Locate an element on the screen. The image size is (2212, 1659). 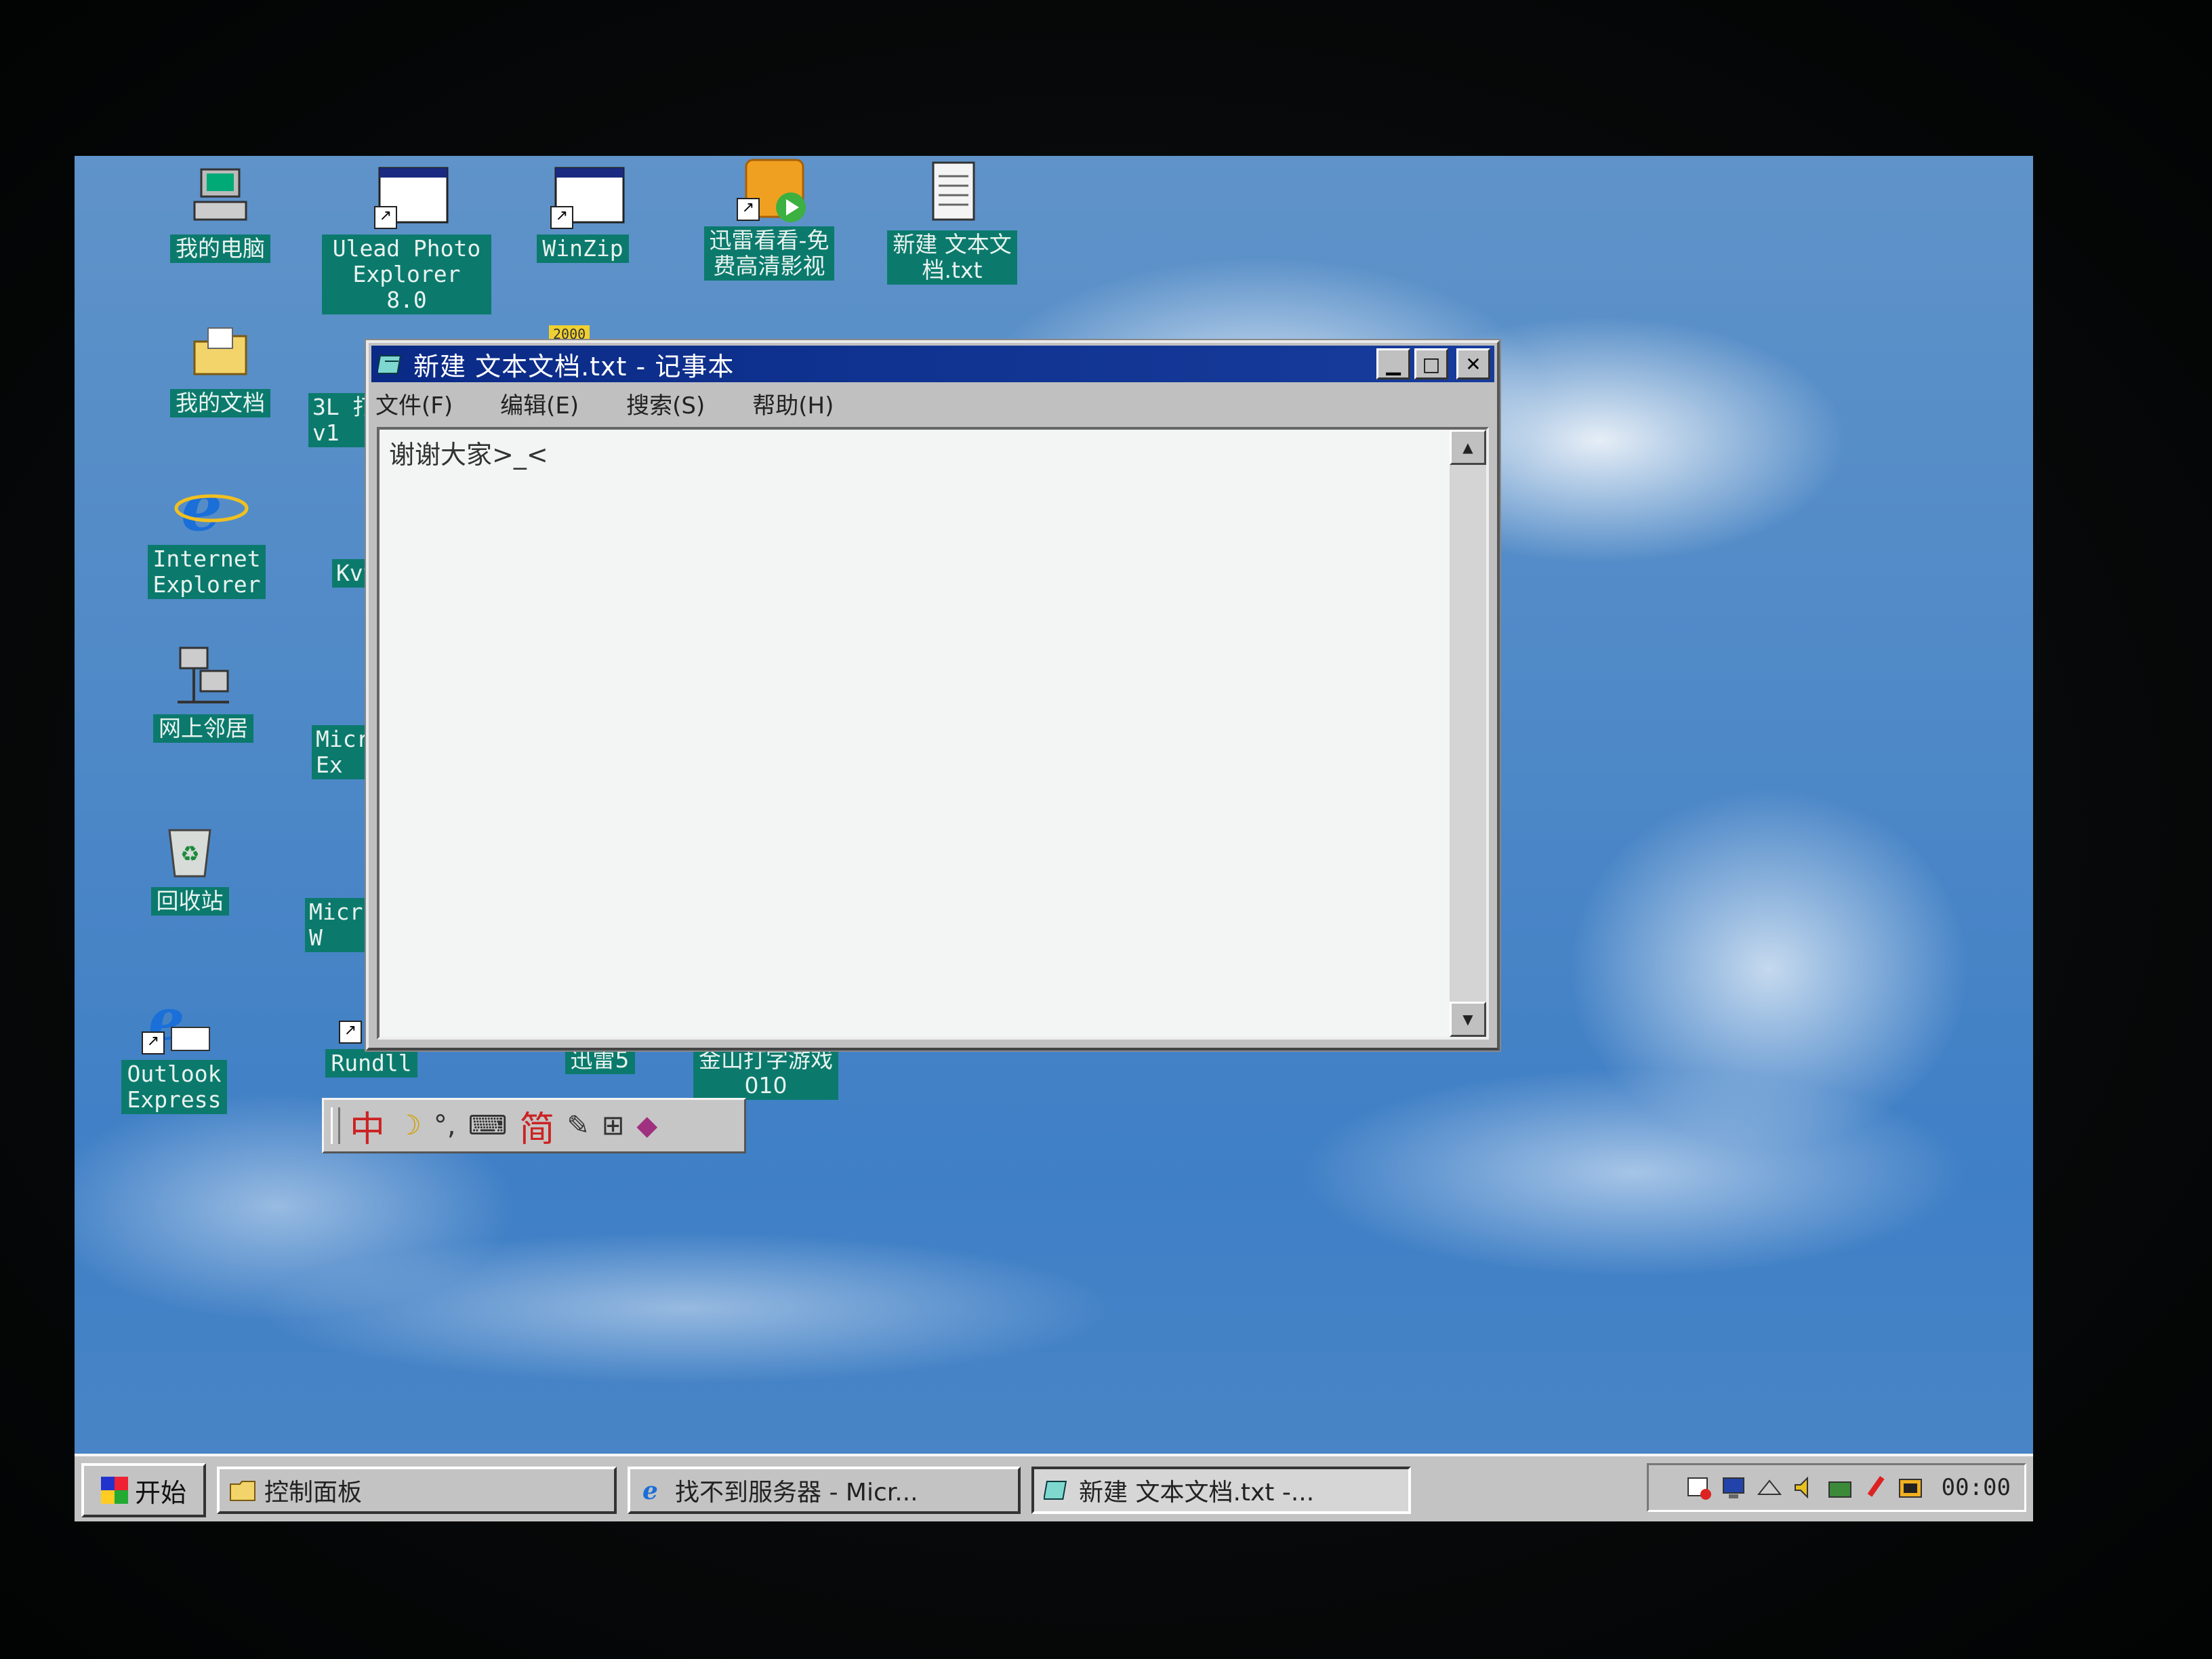
desktop-icon-label: 我的电脑 is located at coordinates (220, 249).